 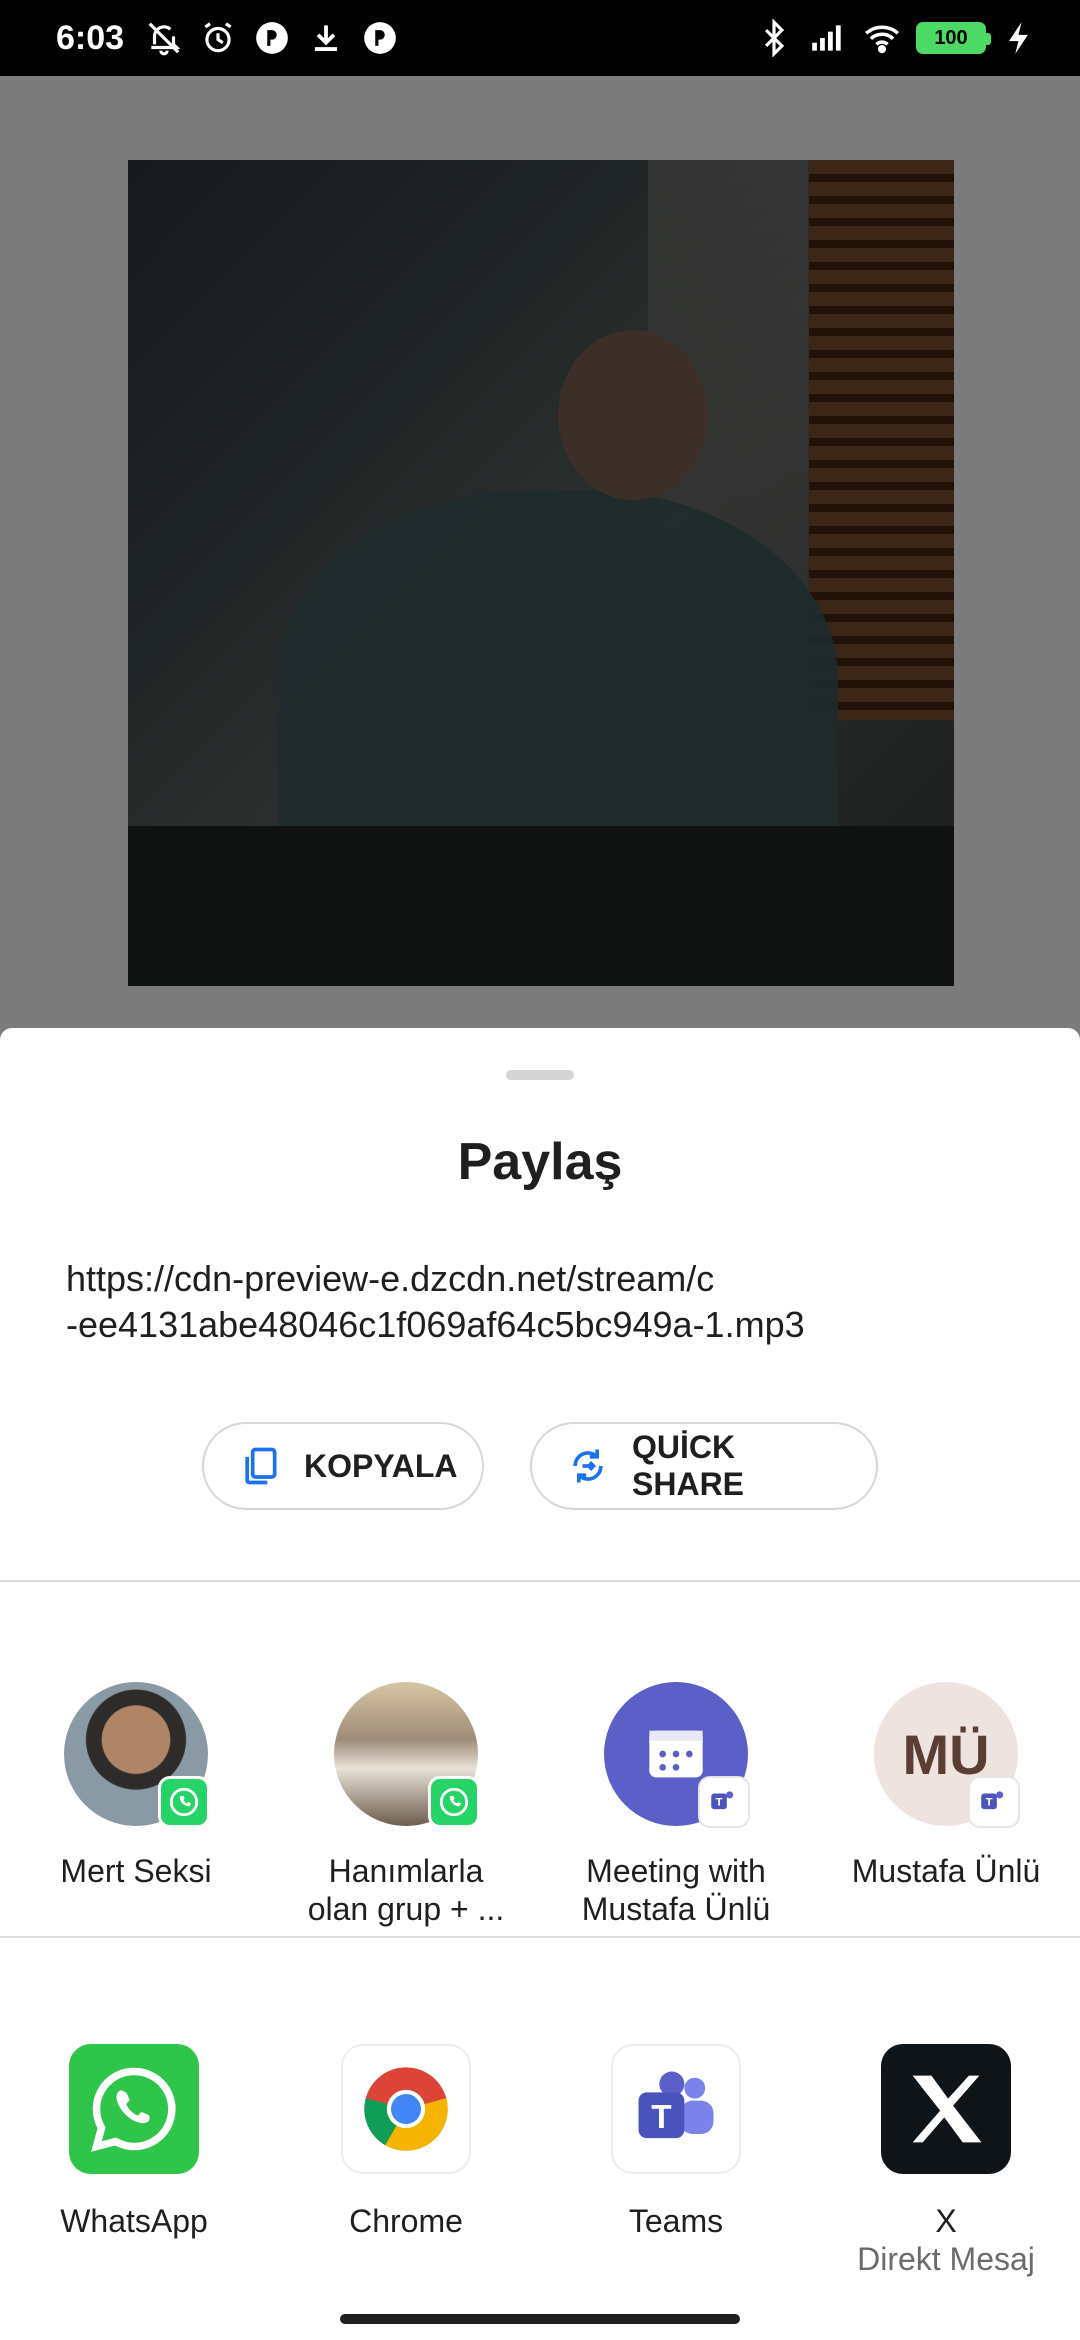 What do you see at coordinates (136, 1786) in the screenshot?
I see `contact-target: Mert Seksi` at bounding box center [136, 1786].